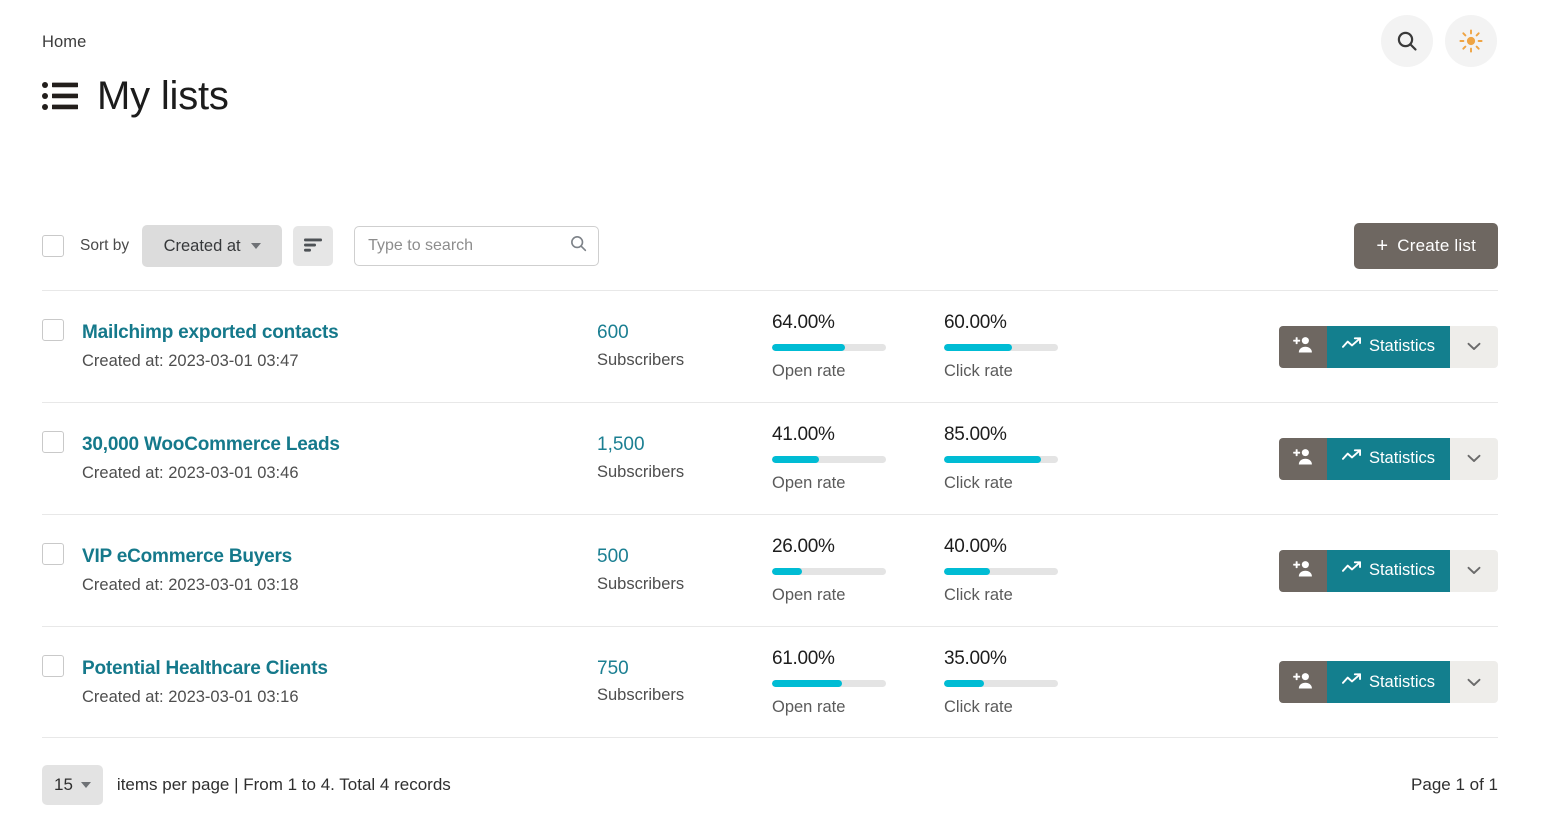 The image size is (1545, 835). I want to click on click-rate-cell: 40.00% Click rate, so click(1030, 570).